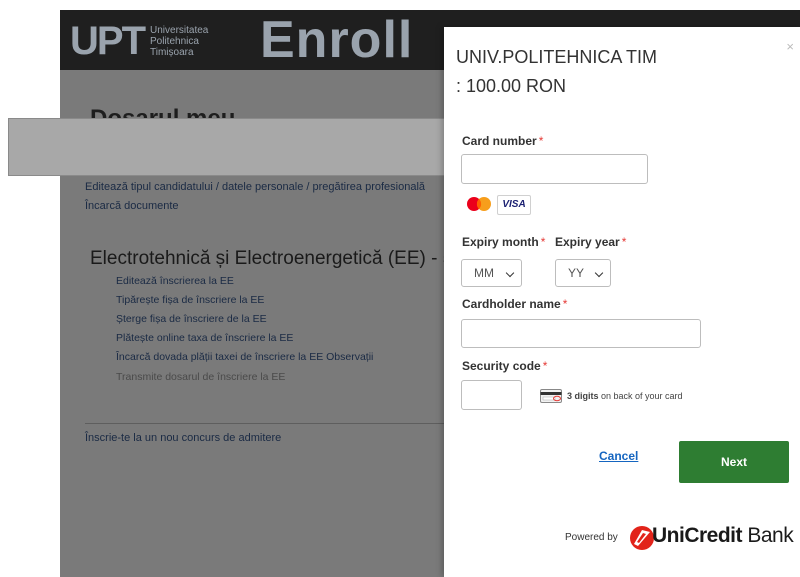 The width and height of the screenshot is (800, 577). Describe the element at coordinates (581, 333) in the screenshot. I see `cardholder-input` at that location.